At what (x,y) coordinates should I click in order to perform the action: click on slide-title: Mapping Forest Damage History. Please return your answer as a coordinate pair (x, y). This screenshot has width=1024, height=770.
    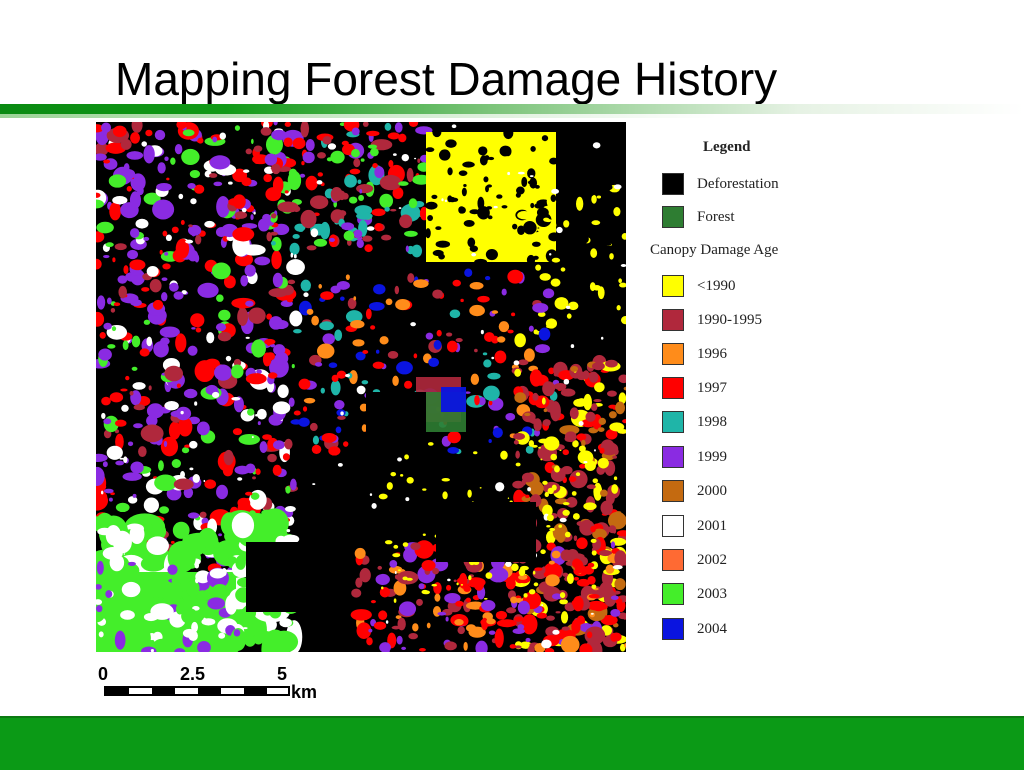
    Looking at the image, I should click on (446, 79).